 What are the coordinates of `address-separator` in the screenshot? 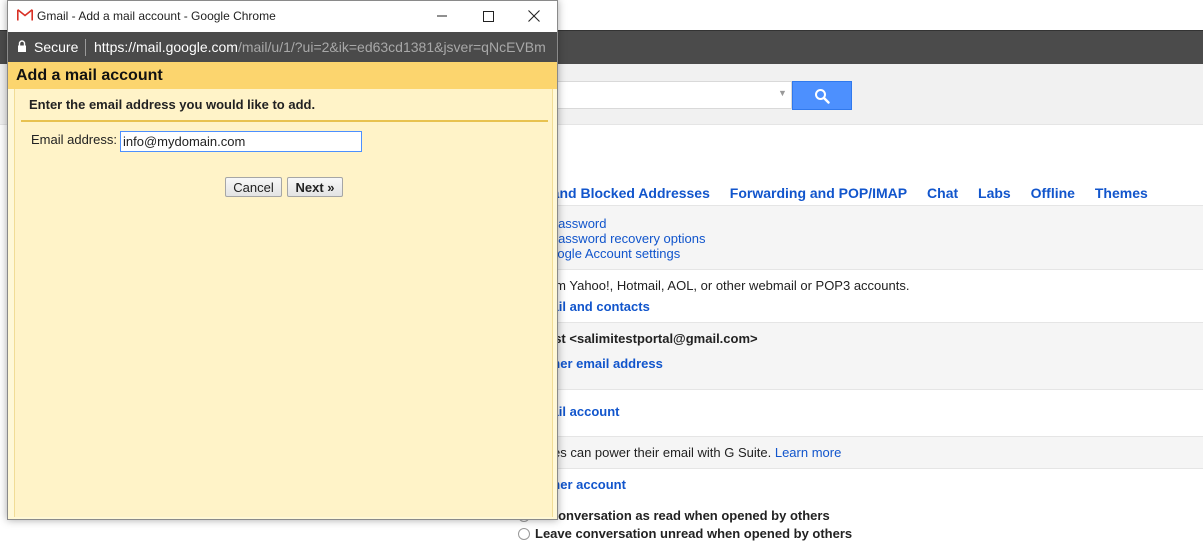 It's located at (85, 47).